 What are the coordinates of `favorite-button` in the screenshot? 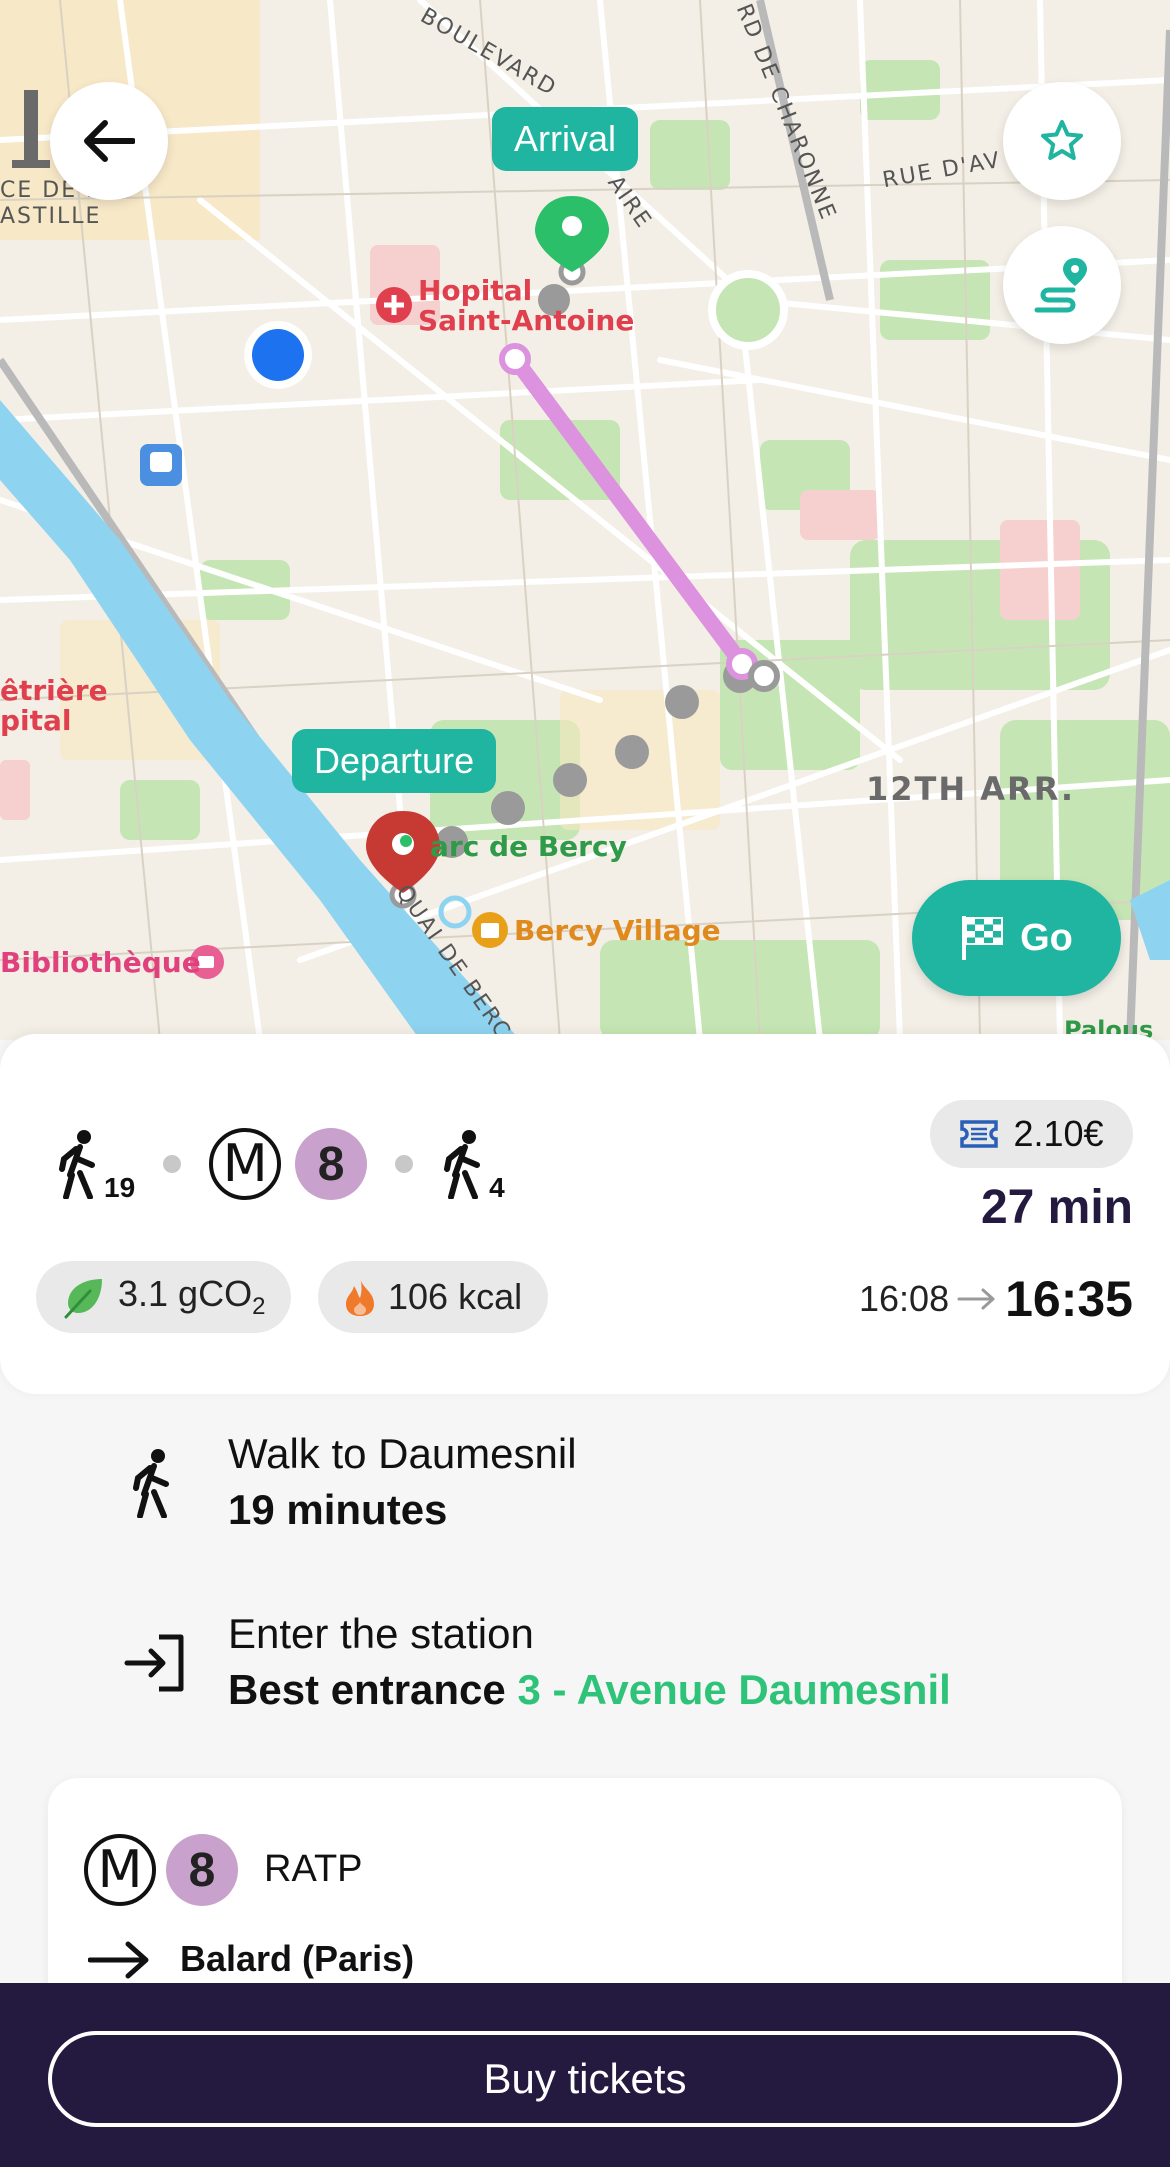 It's located at (1062, 141).